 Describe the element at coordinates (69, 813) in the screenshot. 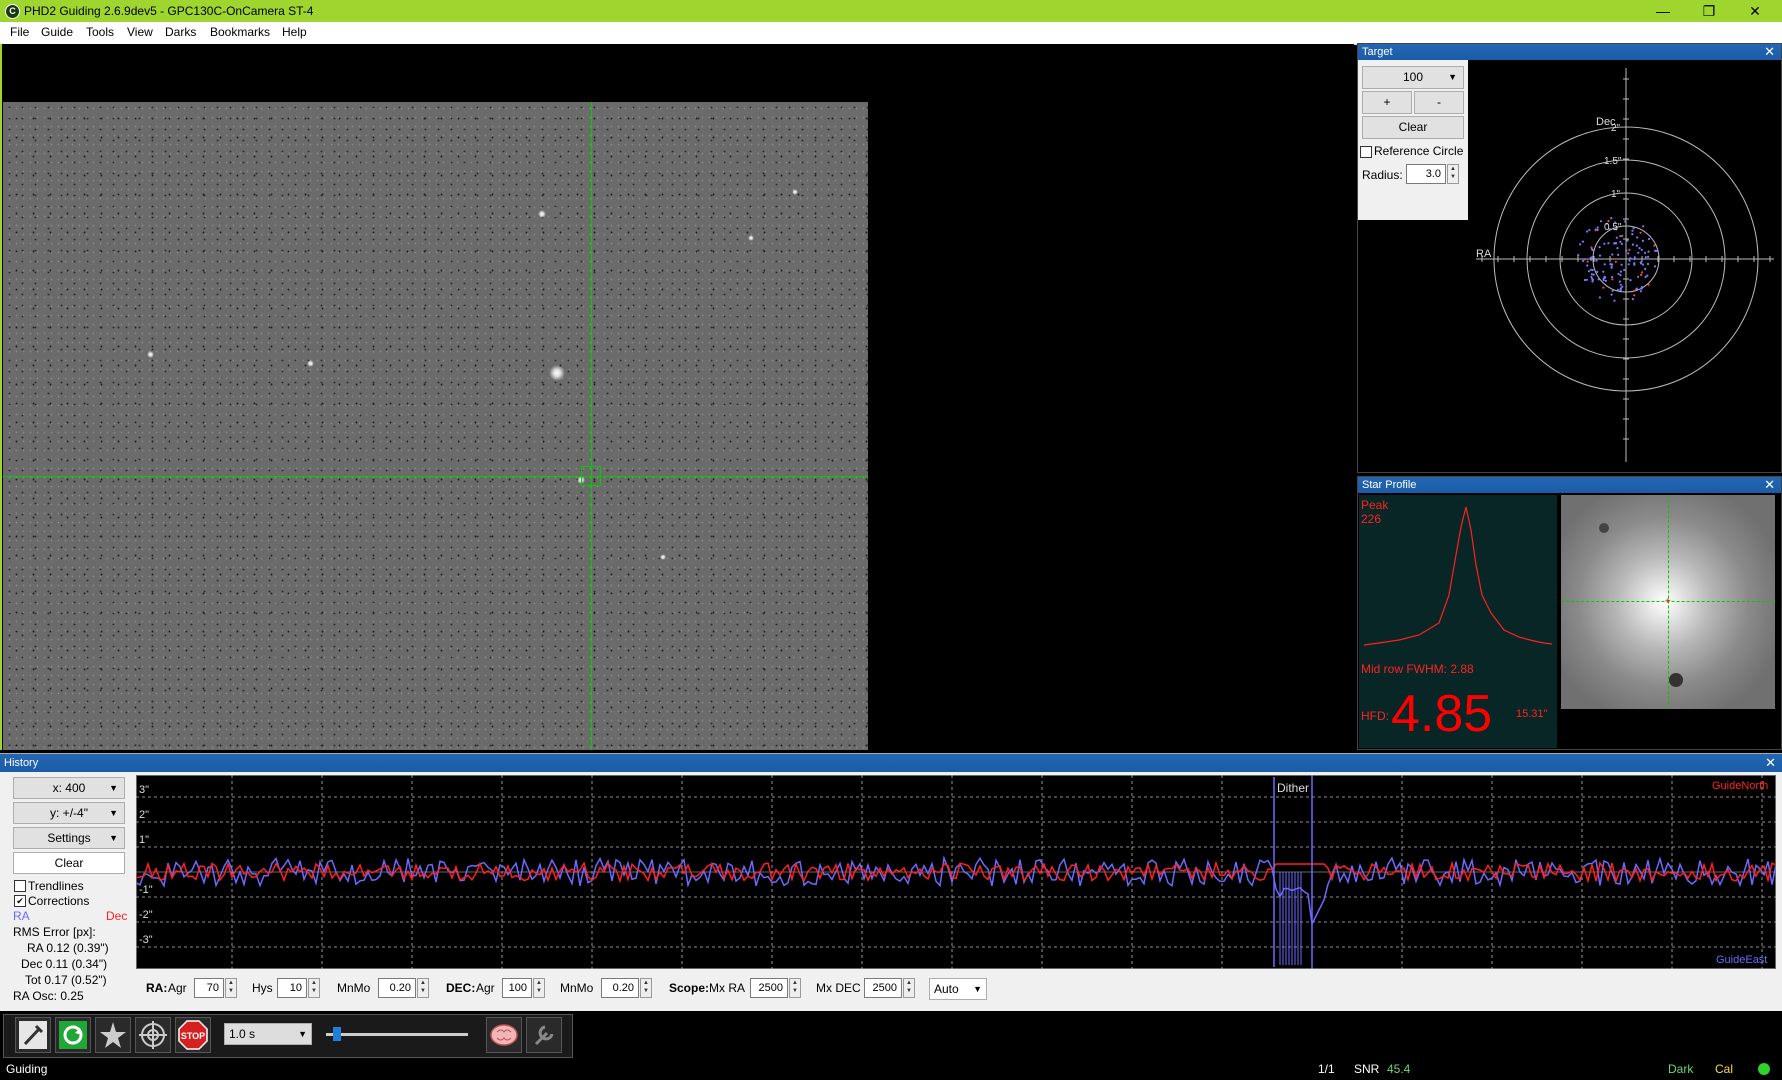

I see `y-scale-dropdown: y: +/-4" ▼` at that location.